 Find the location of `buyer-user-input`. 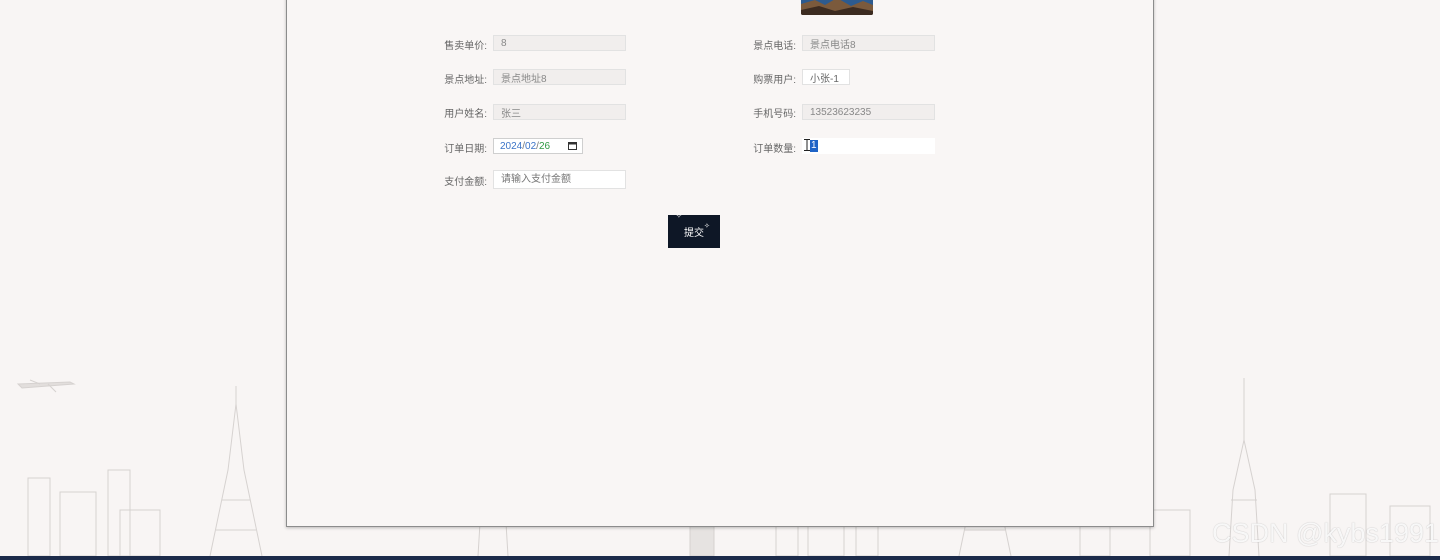

buyer-user-input is located at coordinates (826, 77).